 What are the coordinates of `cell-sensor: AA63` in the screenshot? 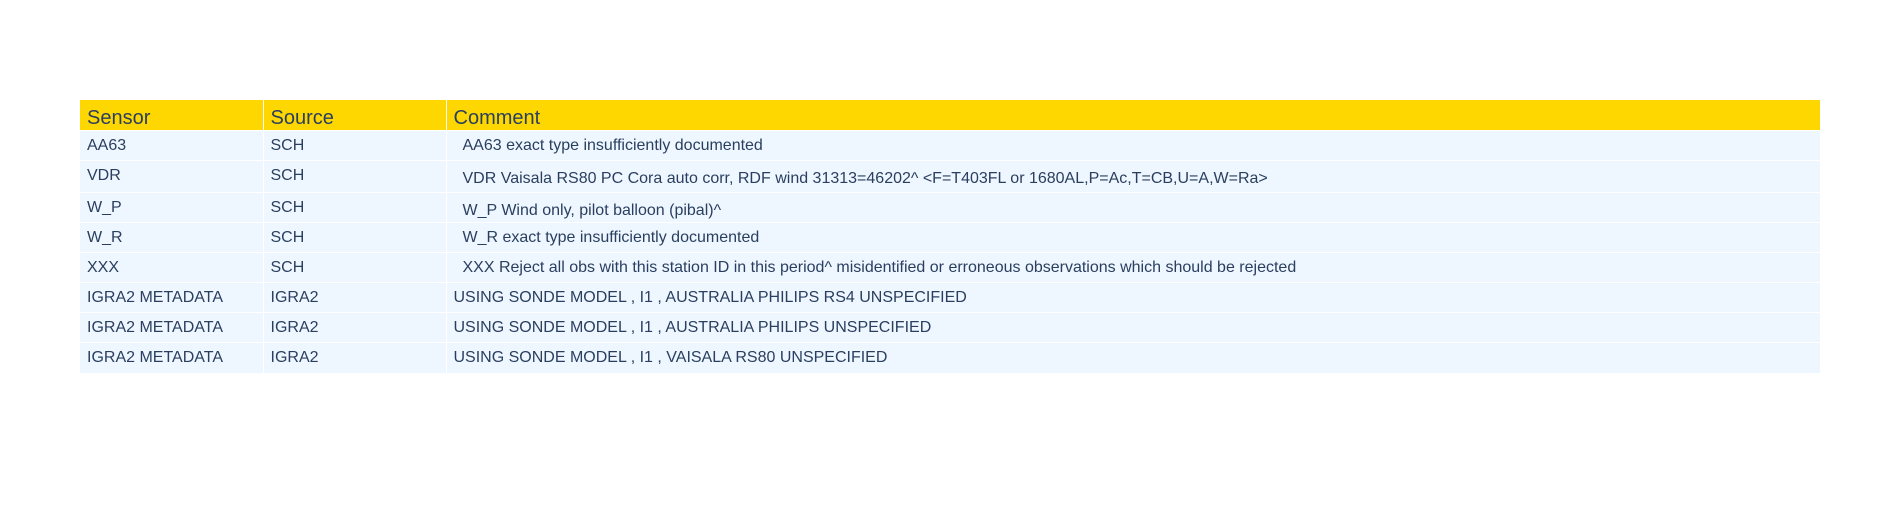 It's located at (171, 145).